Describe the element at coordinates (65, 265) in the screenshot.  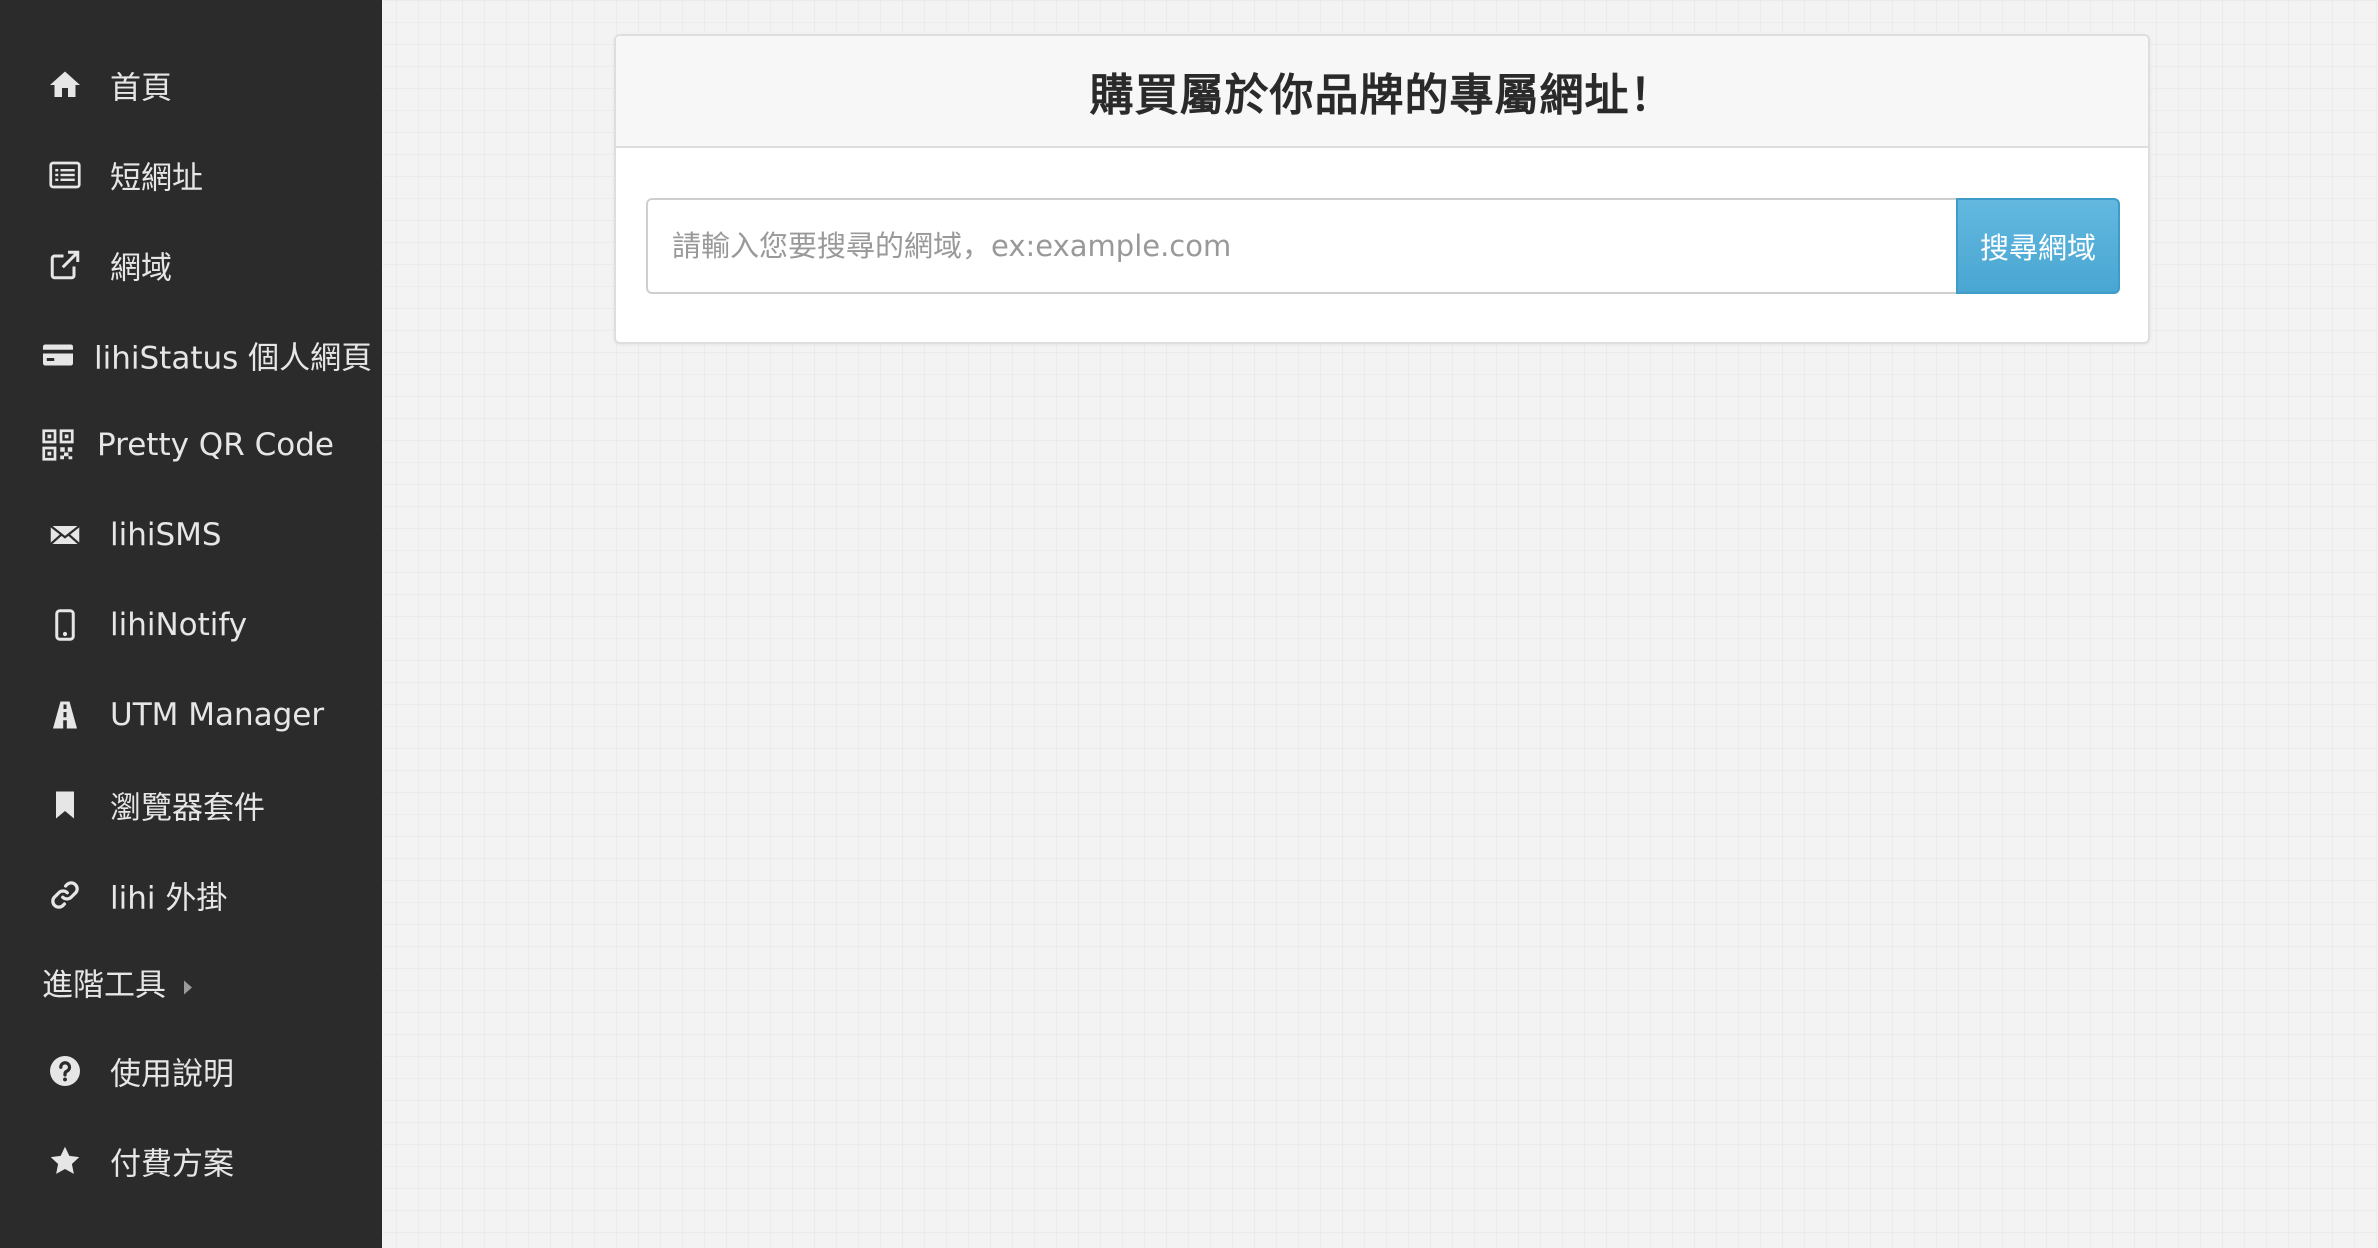
I see `external-link-icon` at that location.